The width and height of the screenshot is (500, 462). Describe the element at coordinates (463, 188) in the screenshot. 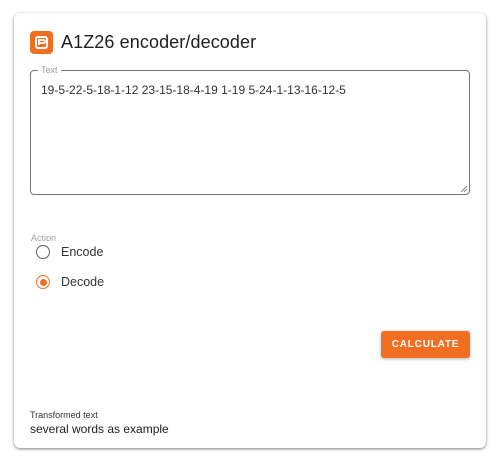

I see `resize-handle-icon` at that location.